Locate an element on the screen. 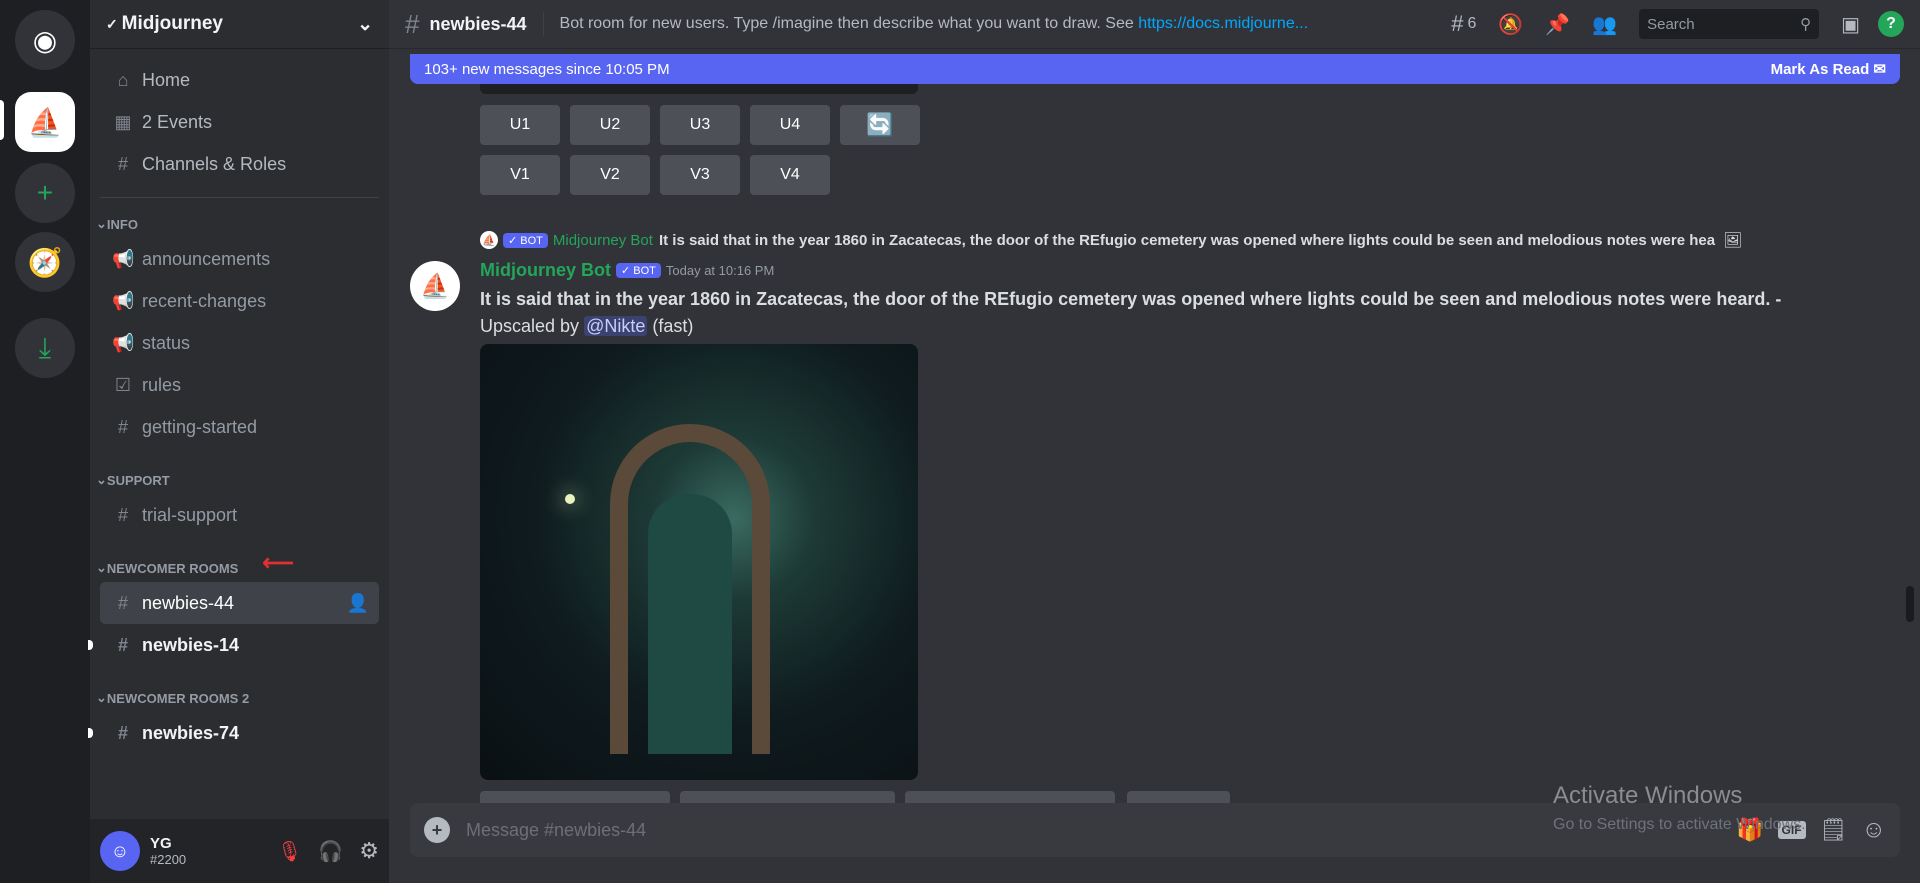 The image size is (1920, 883). download-icon: ⤓ is located at coordinates (45, 348).